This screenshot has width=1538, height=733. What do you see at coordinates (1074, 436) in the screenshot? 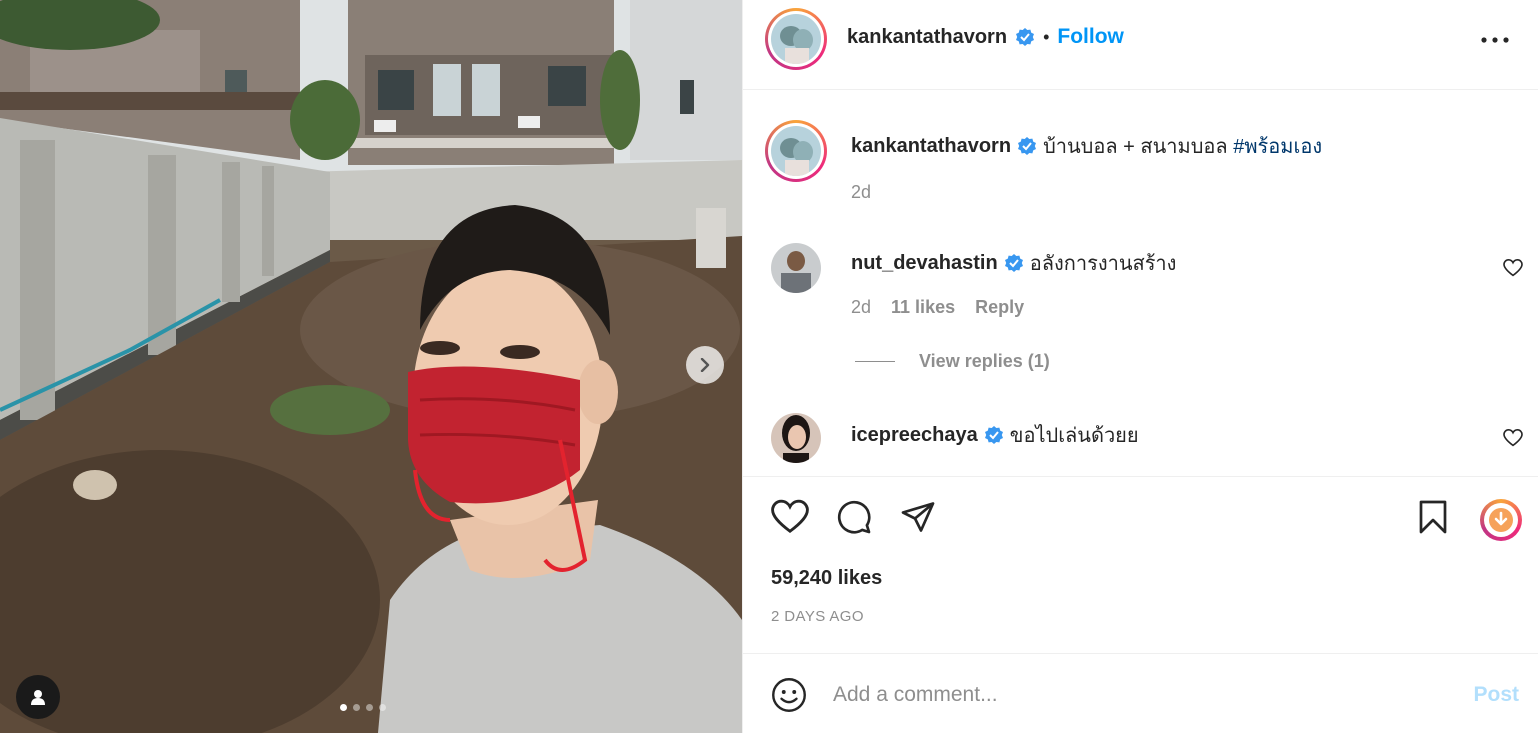
I see `comment-text: ขอไปเล่นด้วยย` at bounding box center [1074, 436].